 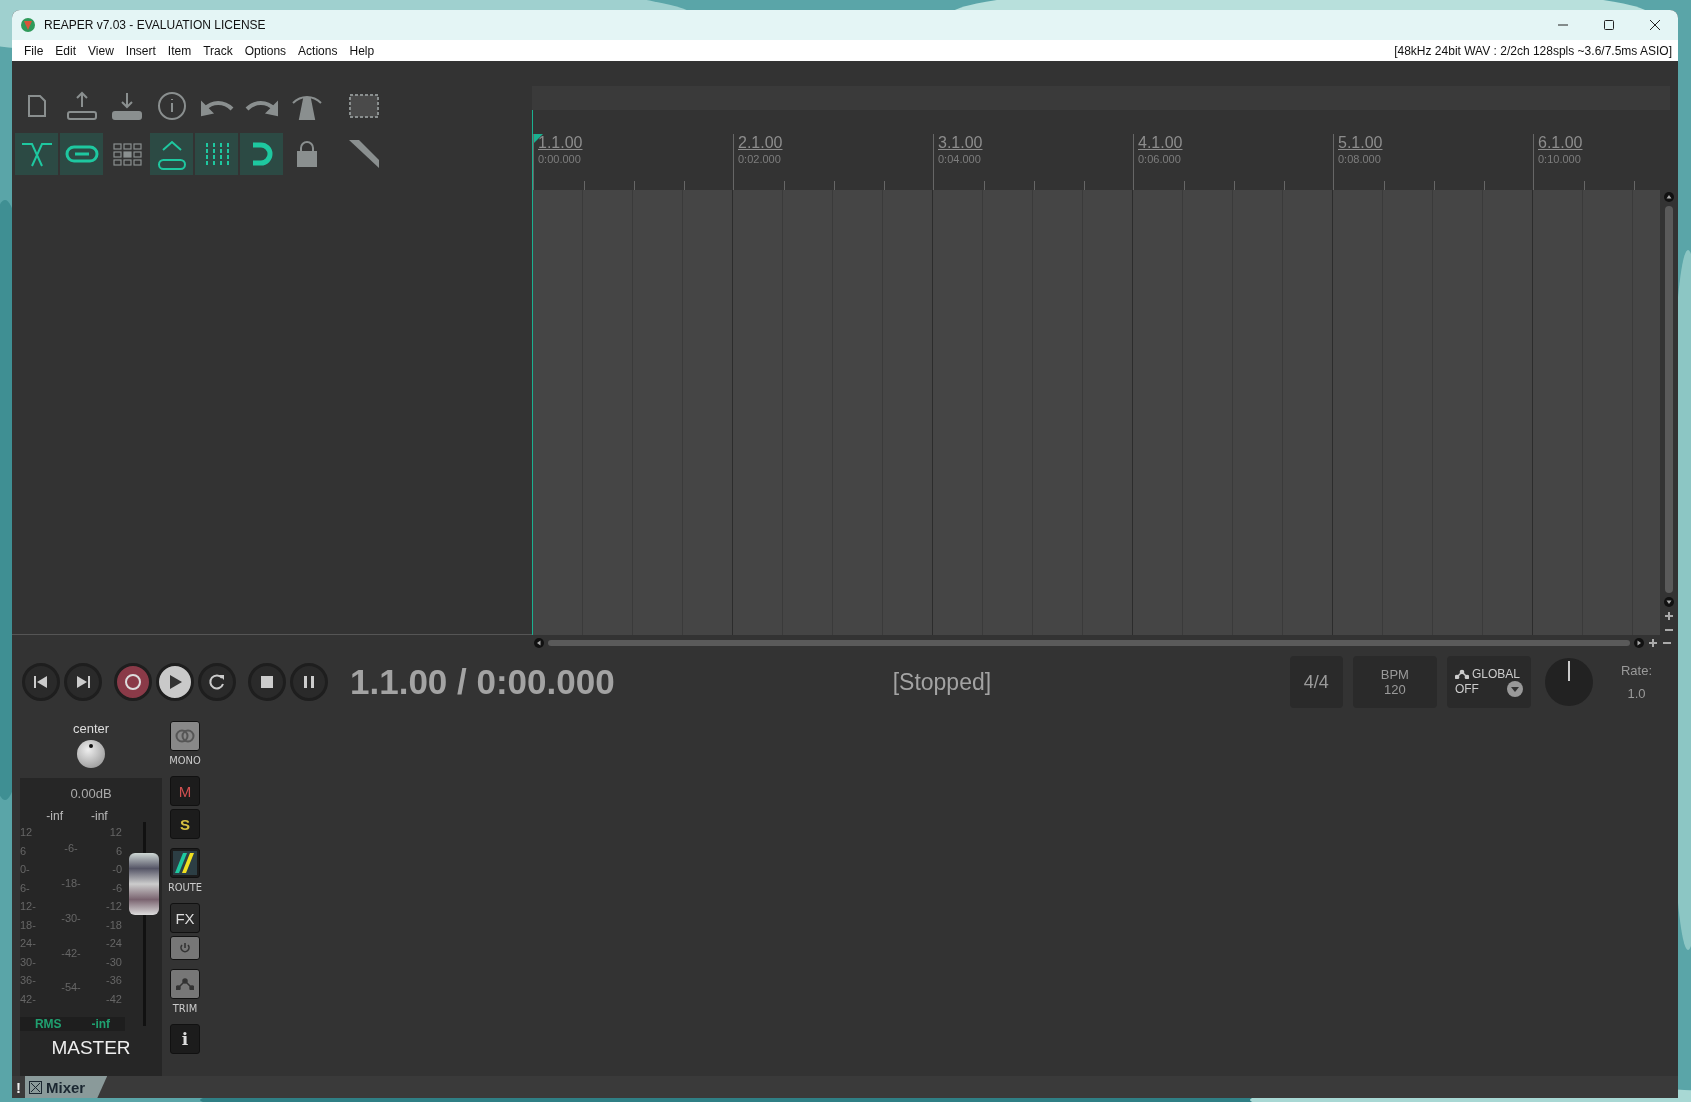 I want to click on meter-scale-label: -42, so click(x=114, y=999).